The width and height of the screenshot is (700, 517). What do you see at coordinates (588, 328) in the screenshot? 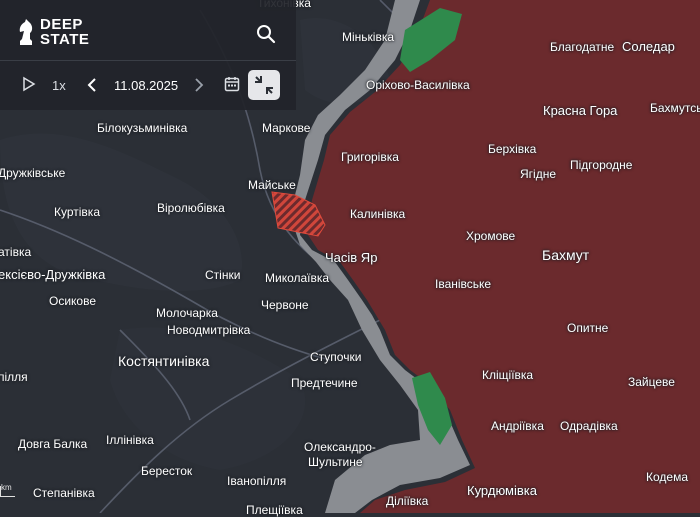
I see `place-label: Опитне` at bounding box center [588, 328].